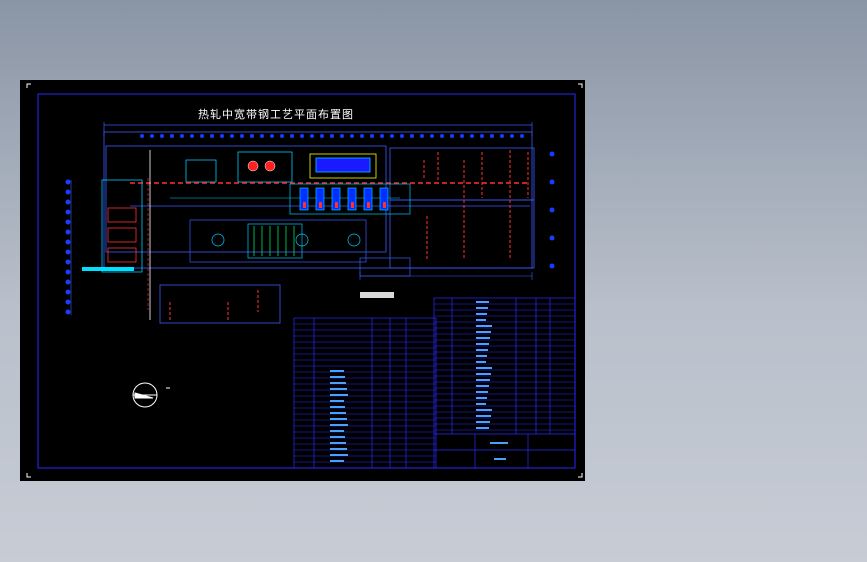 This screenshot has width=867, height=562. I want to click on section-label, so click(377, 295).